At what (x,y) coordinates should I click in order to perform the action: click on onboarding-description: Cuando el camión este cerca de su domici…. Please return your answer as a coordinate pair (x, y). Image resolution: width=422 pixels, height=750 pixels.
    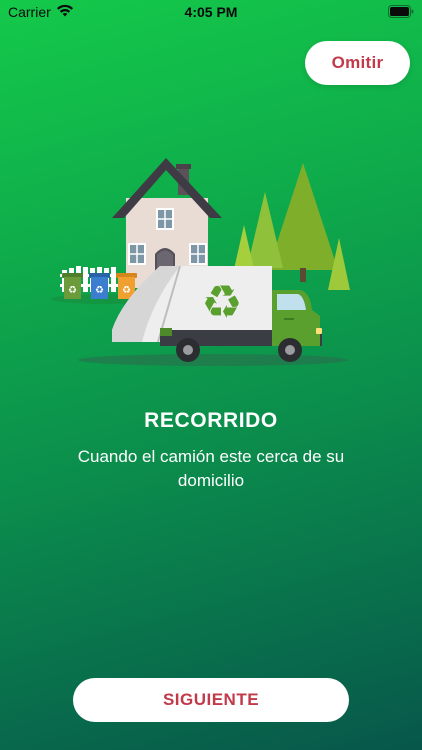
    Looking at the image, I should click on (211, 468).